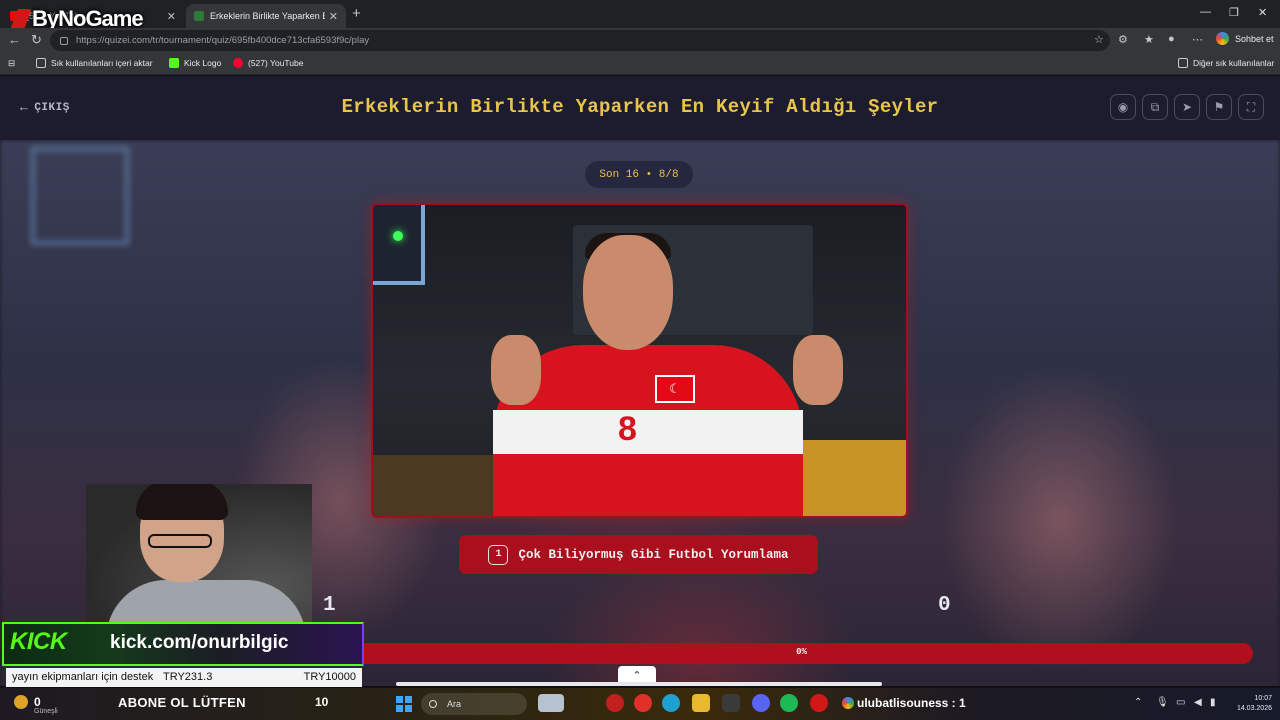  Describe the element at coordinates (1251, 107) in the screenshot. I see `fullscreen-icon: ⛶` at that location.